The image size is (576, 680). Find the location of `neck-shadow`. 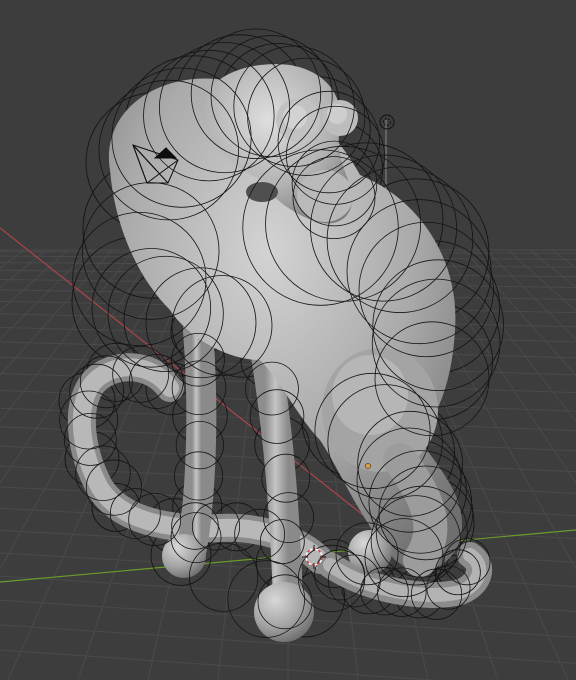

neck-shadow is located at coordinates (262, 192).